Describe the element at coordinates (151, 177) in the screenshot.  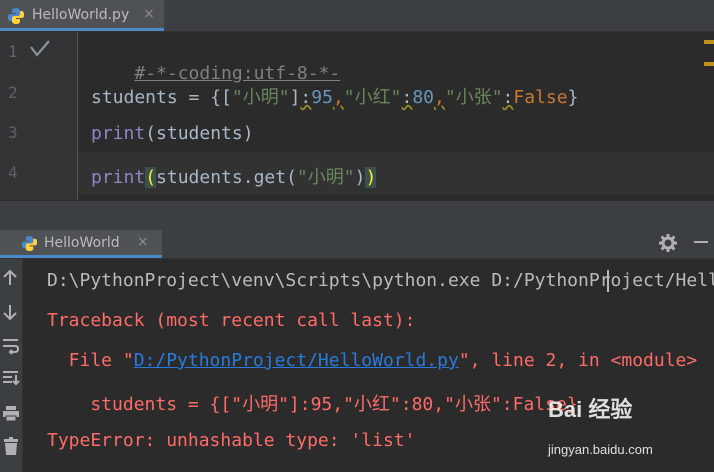
I see `matched-paren: (` at that location.